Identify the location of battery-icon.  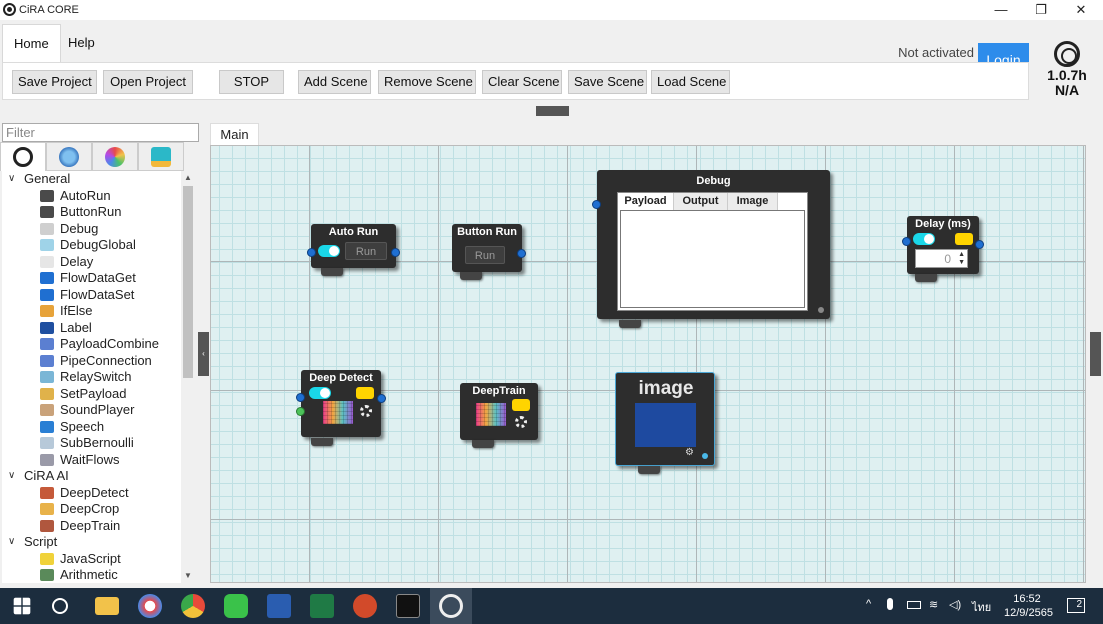
(914, 605).